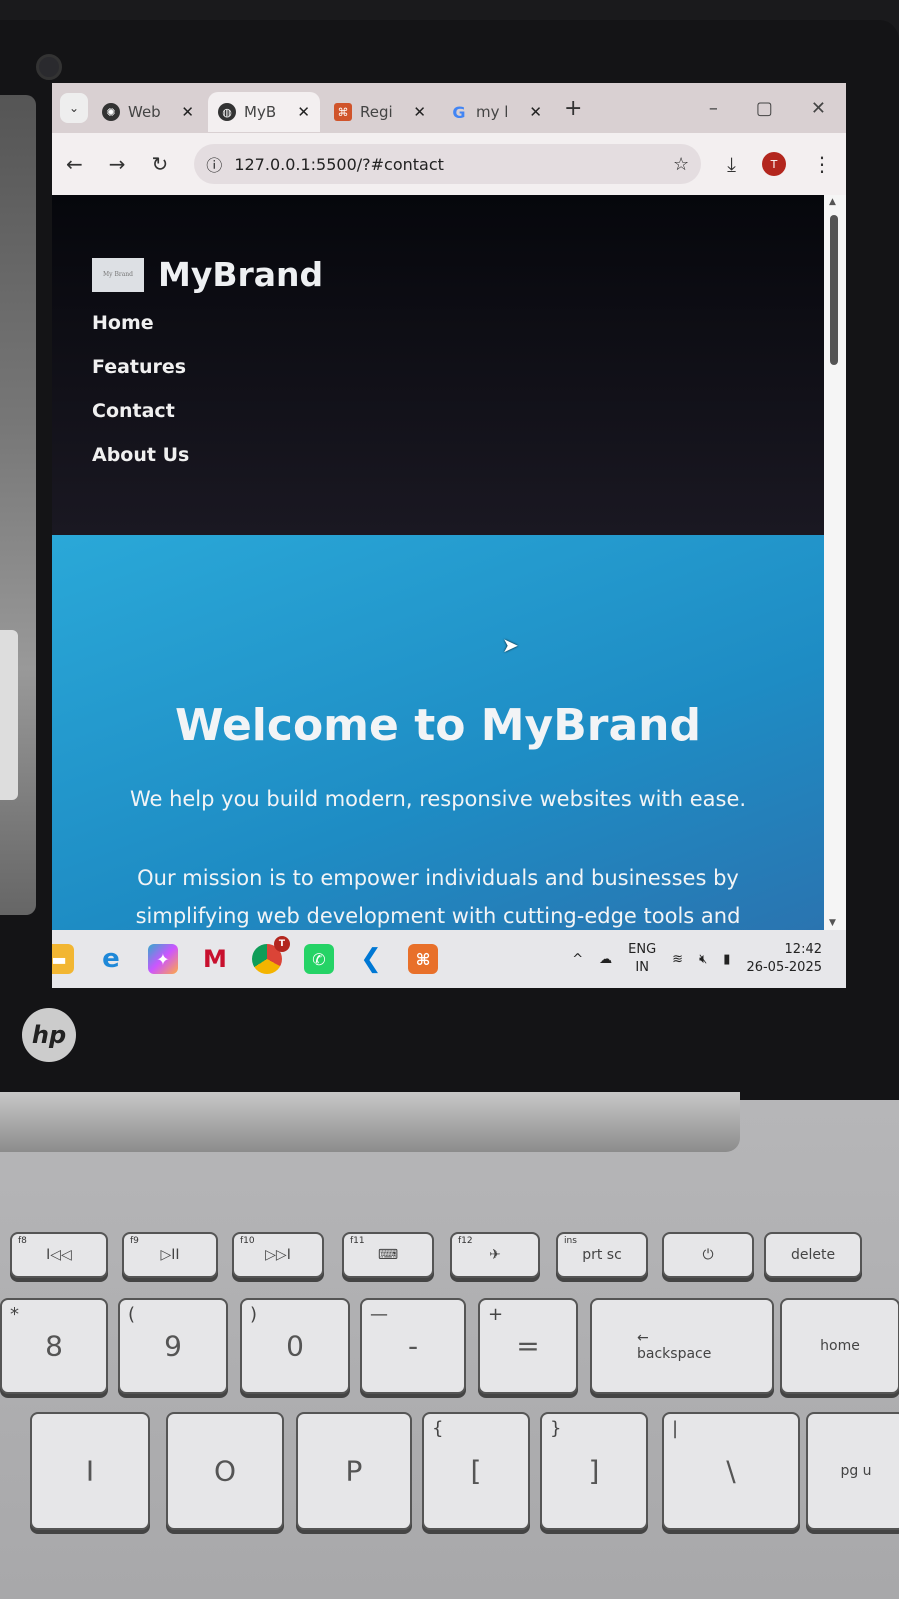 The width and height of the screenshot is (899, 1599). What do you see at coordinates (708, 1255) in the screenshot?
I see `key: ⏻` at bounding box center [708, 1255].